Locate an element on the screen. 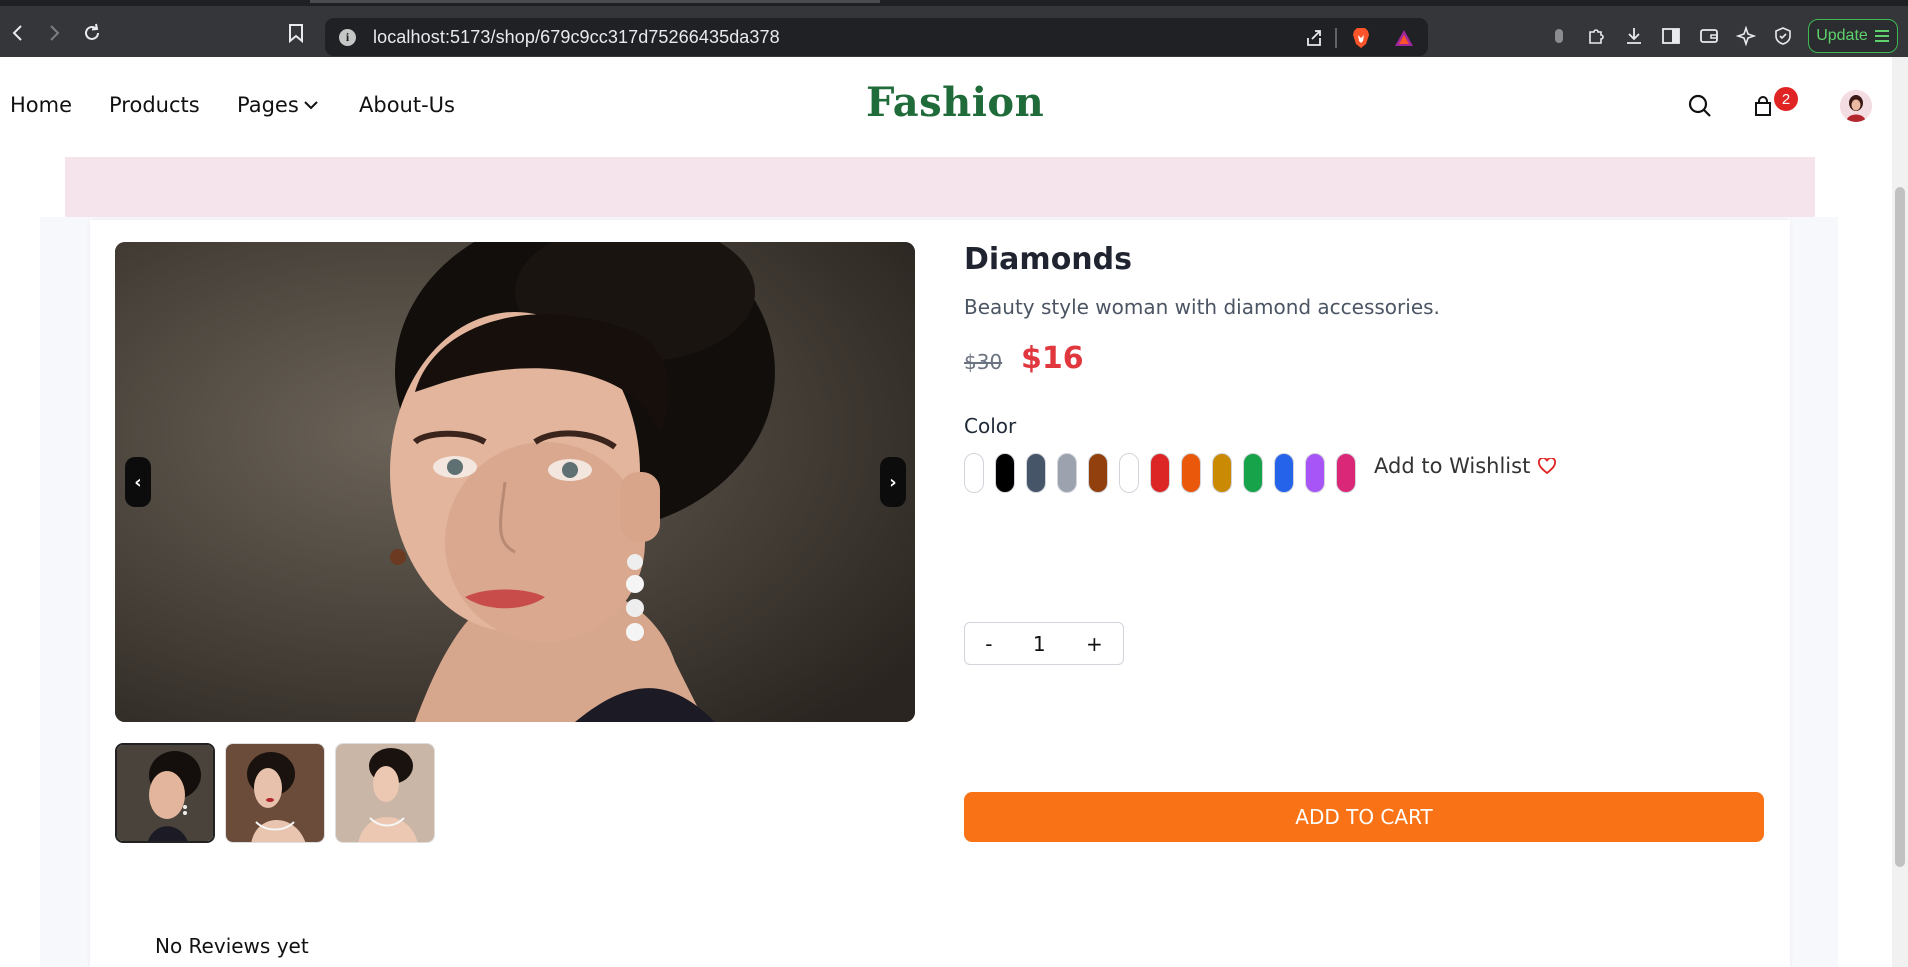  update-button: Update is located at coordinates (1853, 36).